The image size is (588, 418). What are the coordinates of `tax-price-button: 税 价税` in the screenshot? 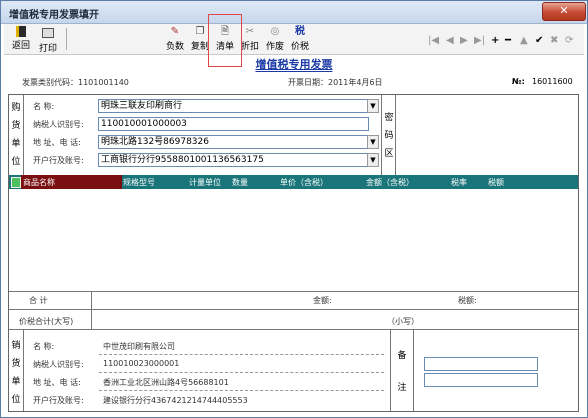 It's located at (300, 39).